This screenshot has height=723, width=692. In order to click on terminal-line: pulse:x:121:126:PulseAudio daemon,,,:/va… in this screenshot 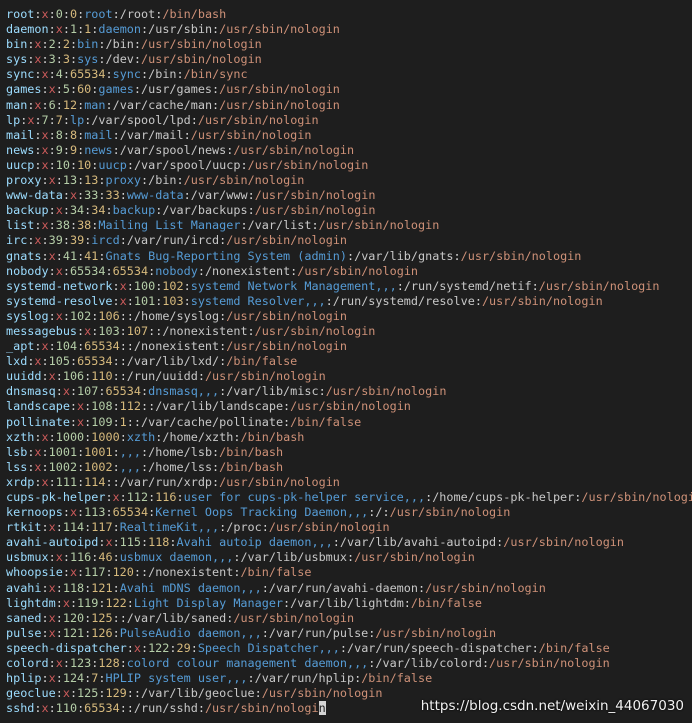, I will do `click(251, 632)`.